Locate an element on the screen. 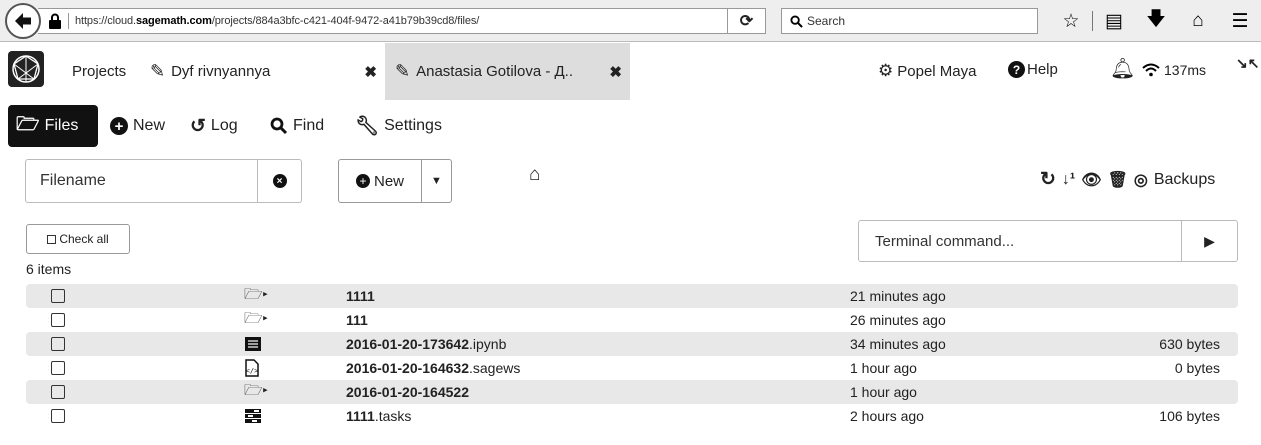 This screenshot has height=445, width=1261. tab-anastasia-label: Anastasia Gotilova - Д.. is located at coordinates (494, 71).